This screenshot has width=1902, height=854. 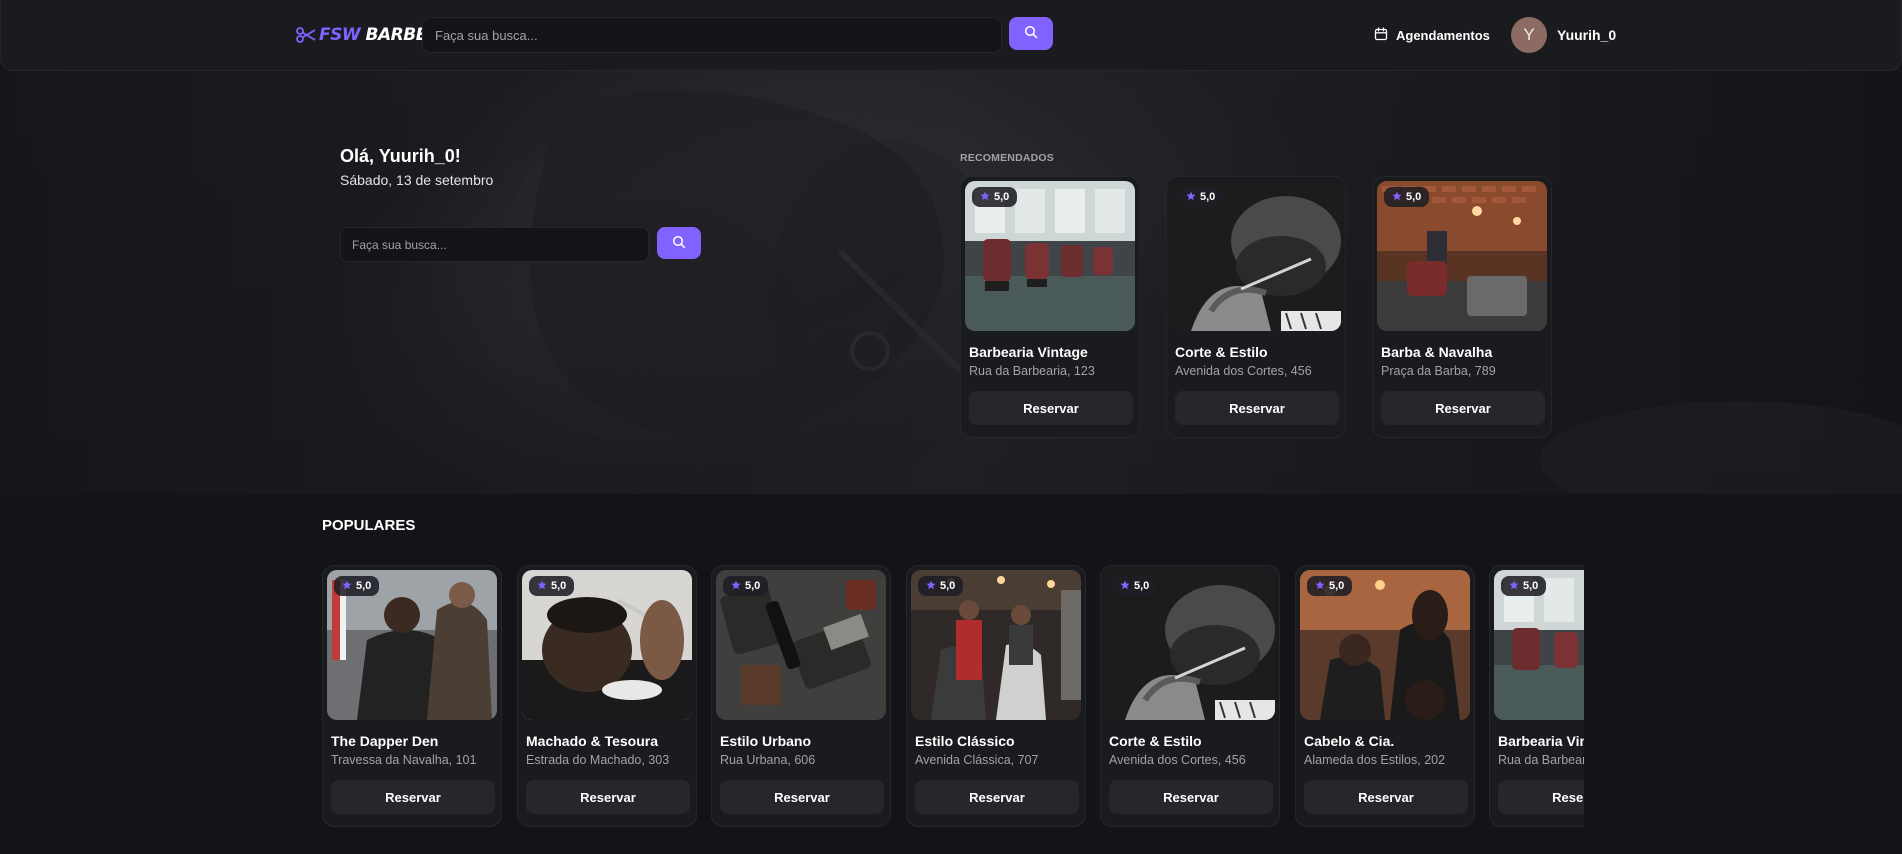 I want to click on avatar: Y, so click(x=1529, y=35).